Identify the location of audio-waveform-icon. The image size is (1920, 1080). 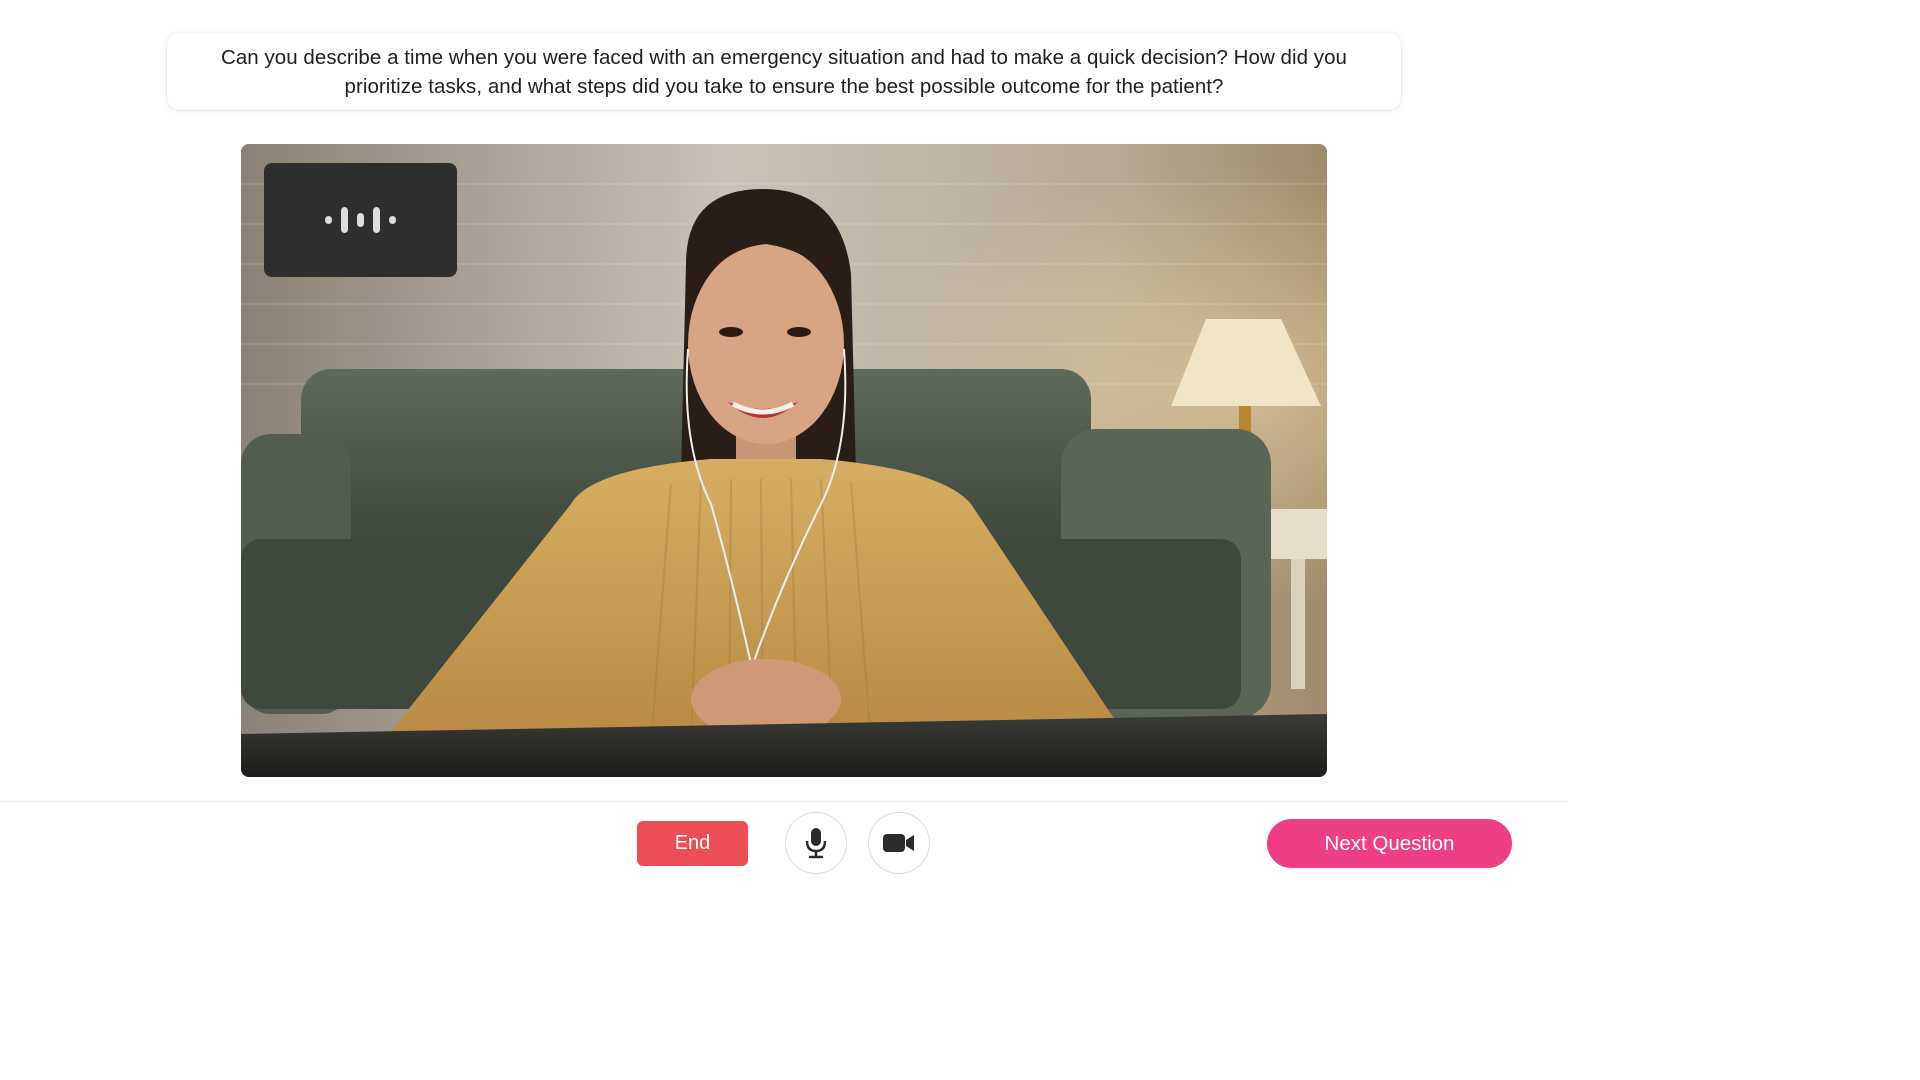
(360, 220).